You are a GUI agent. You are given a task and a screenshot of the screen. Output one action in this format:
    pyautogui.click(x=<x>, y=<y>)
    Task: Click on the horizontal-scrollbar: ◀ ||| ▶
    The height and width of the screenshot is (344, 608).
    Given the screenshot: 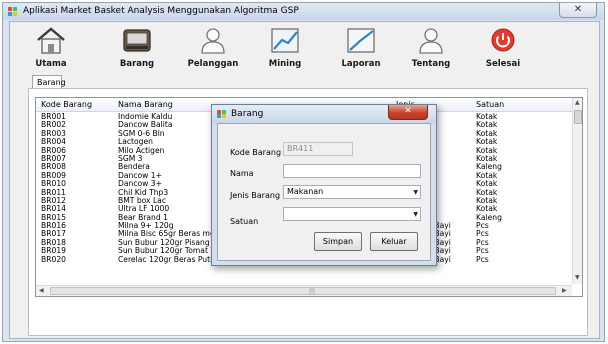 What is the action you would take?
    pyautogui.click(x=304, y=290)
    